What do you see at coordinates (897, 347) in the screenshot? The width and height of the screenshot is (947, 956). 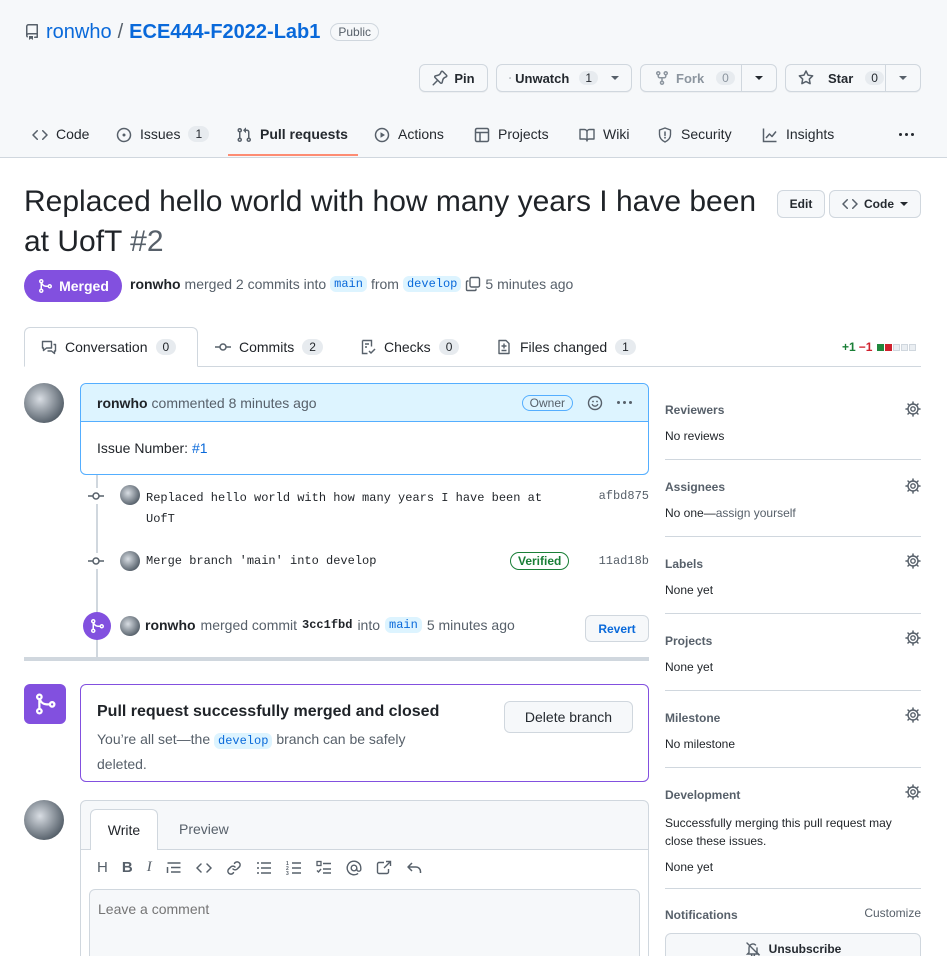 I see `diffstat-bars` at bounding box center [897, 347].